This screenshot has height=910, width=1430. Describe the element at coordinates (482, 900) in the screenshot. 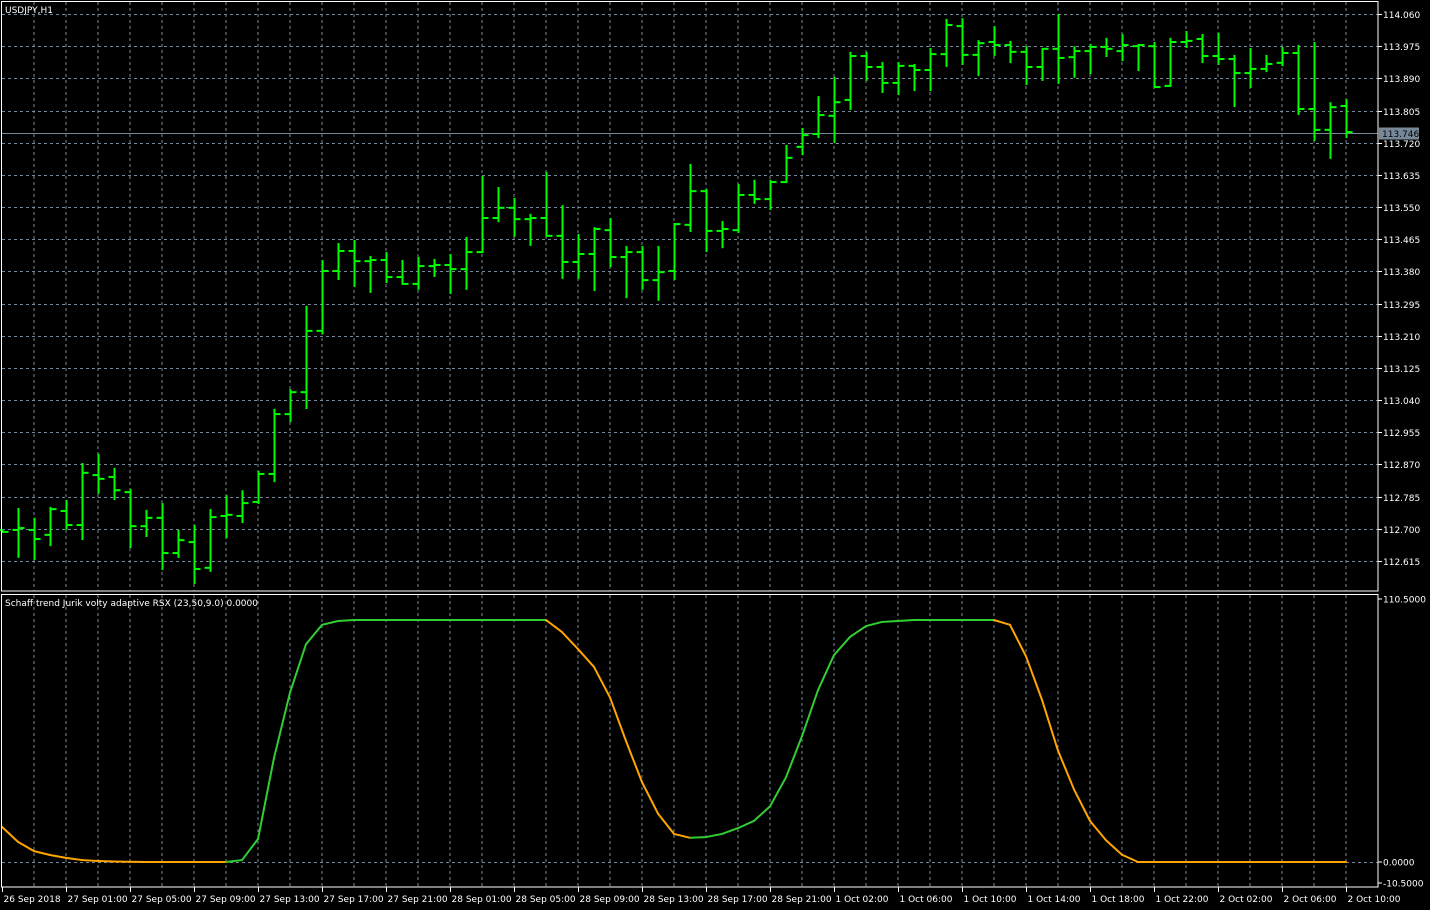

I see `time-tick-label: 28 Sep 01:00` at that location.